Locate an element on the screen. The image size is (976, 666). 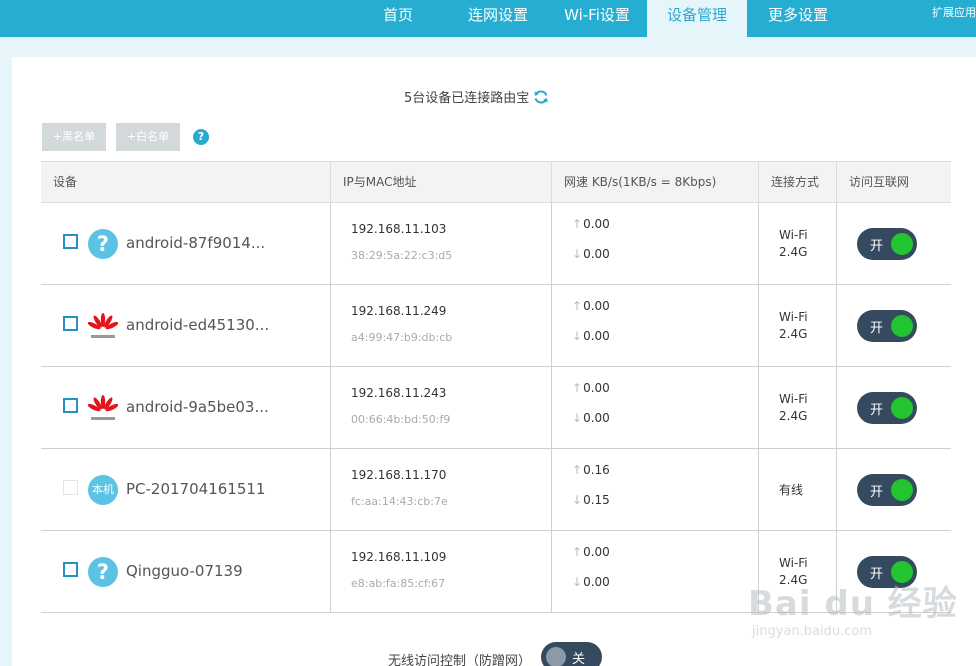
address-cell: 192.168.11.103 38:29:5a:22:c3:d5 is located at coordinates (440, 243).